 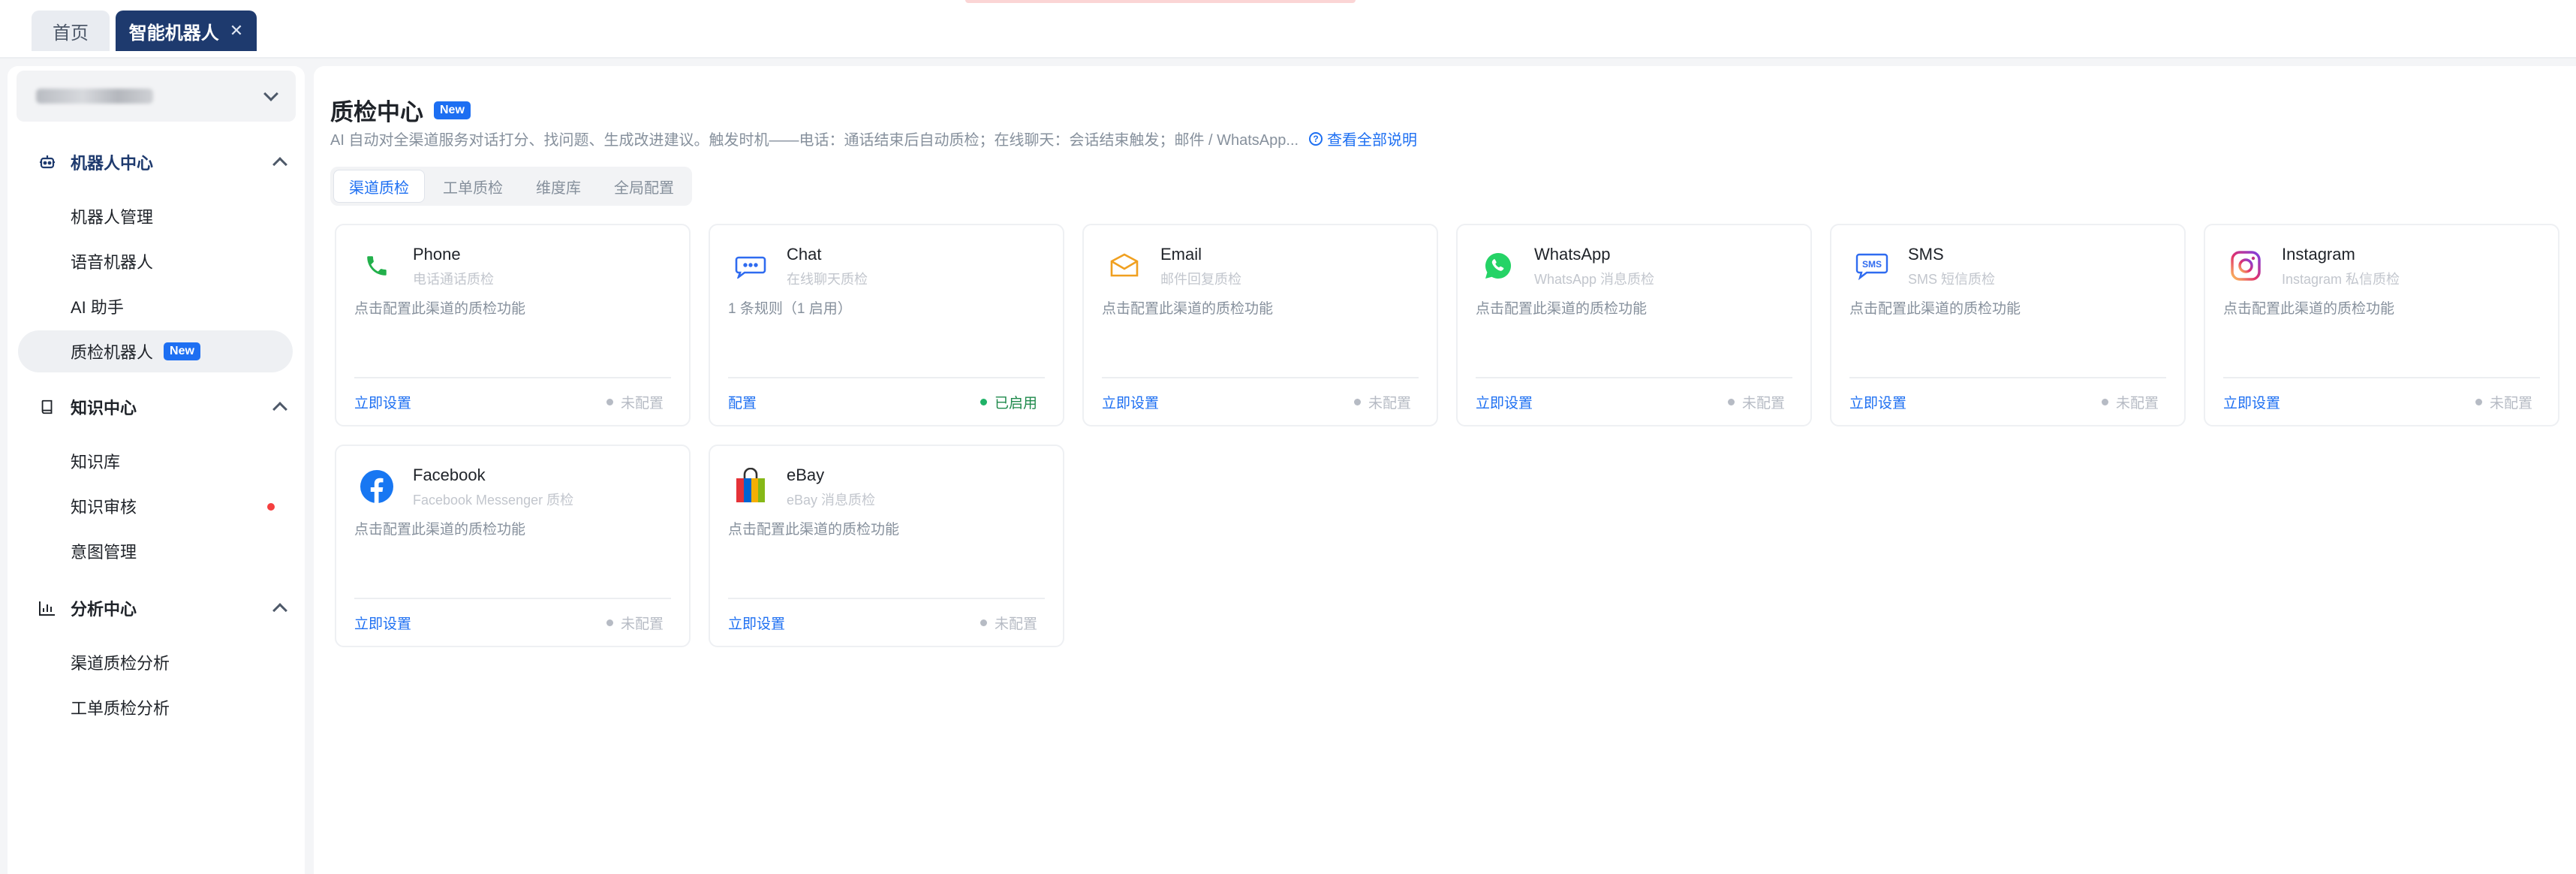 What do you see at coordinates (112, 217) in the screenshot?
I see `sidebar-item-label: 机器人管理` at bounding box center [112, 217].